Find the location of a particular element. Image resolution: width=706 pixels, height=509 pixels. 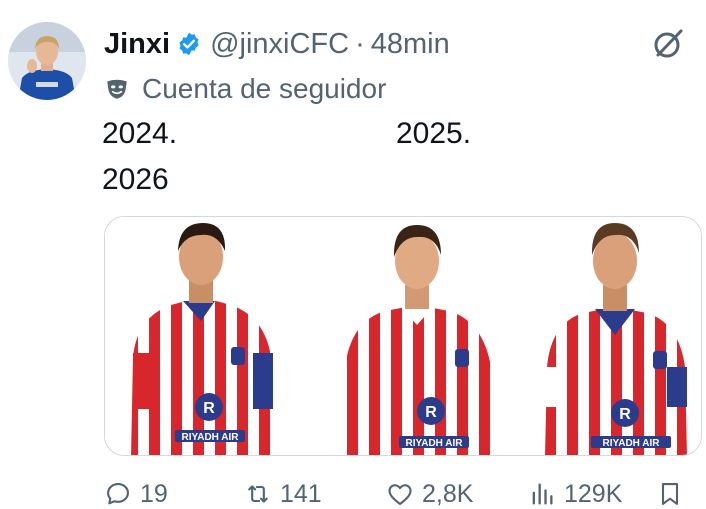

like-count: 2,8K is located at coordinates (448, 493).